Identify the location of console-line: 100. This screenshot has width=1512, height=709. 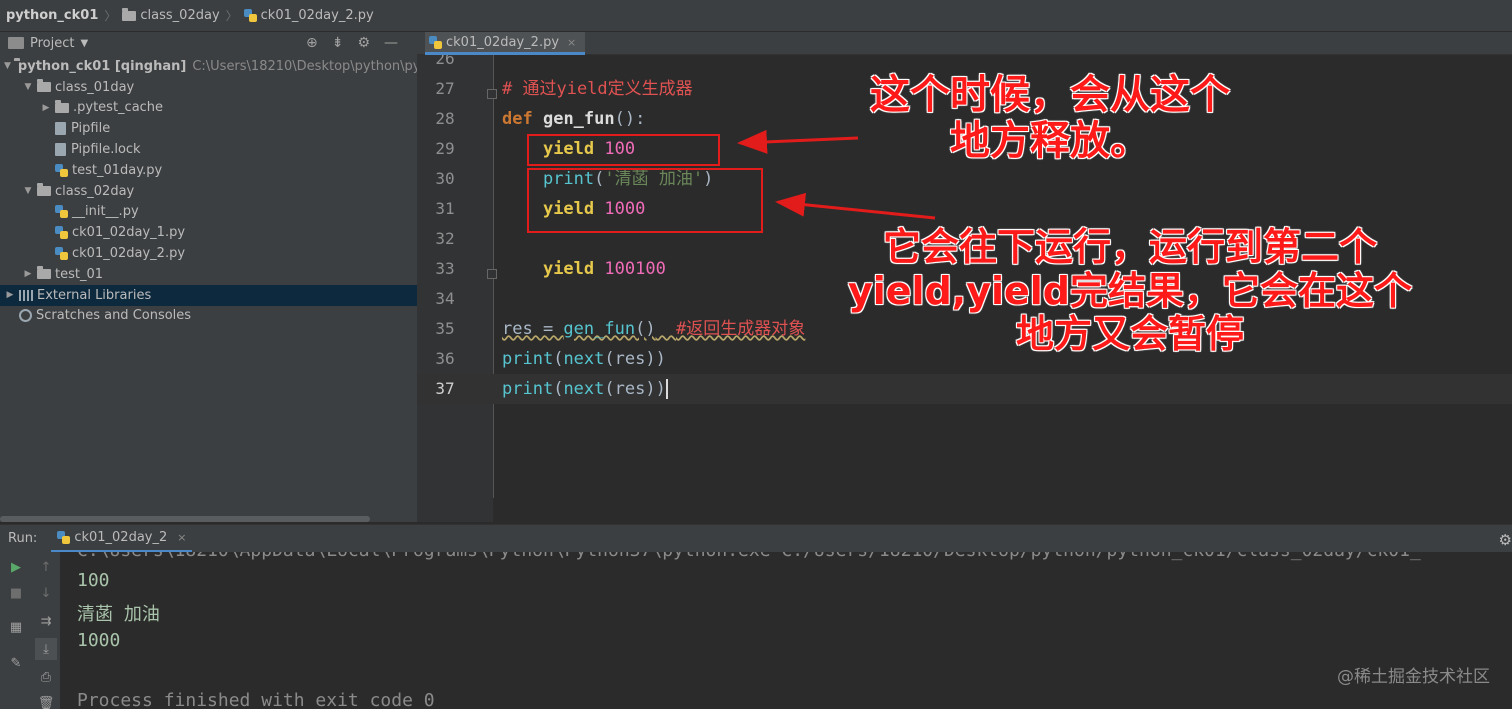
(93, 580).